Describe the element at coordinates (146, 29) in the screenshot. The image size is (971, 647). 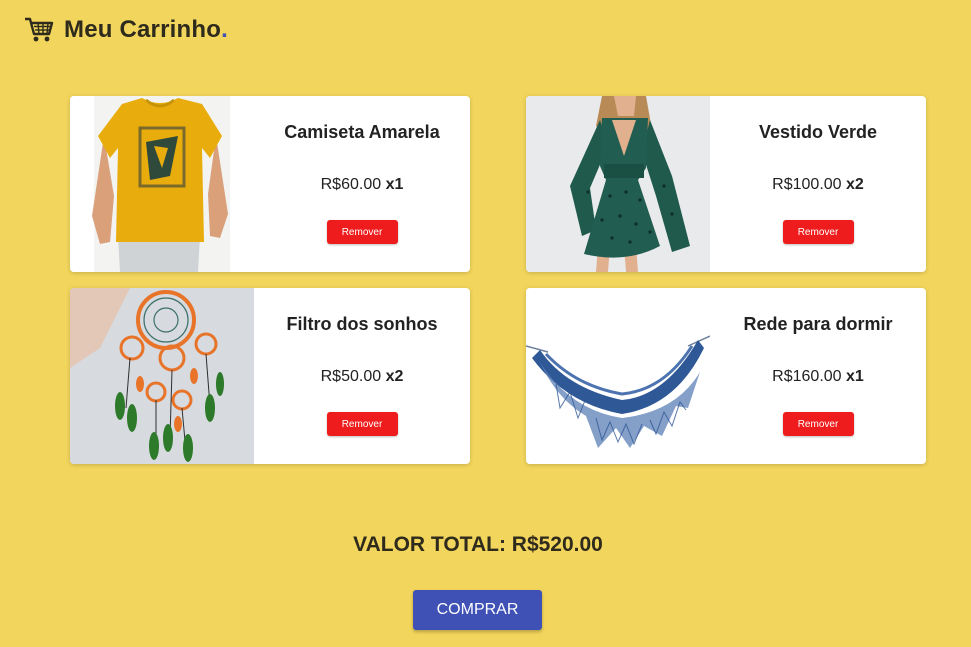
I see `page-title: Meu Carrinho.` at that location.